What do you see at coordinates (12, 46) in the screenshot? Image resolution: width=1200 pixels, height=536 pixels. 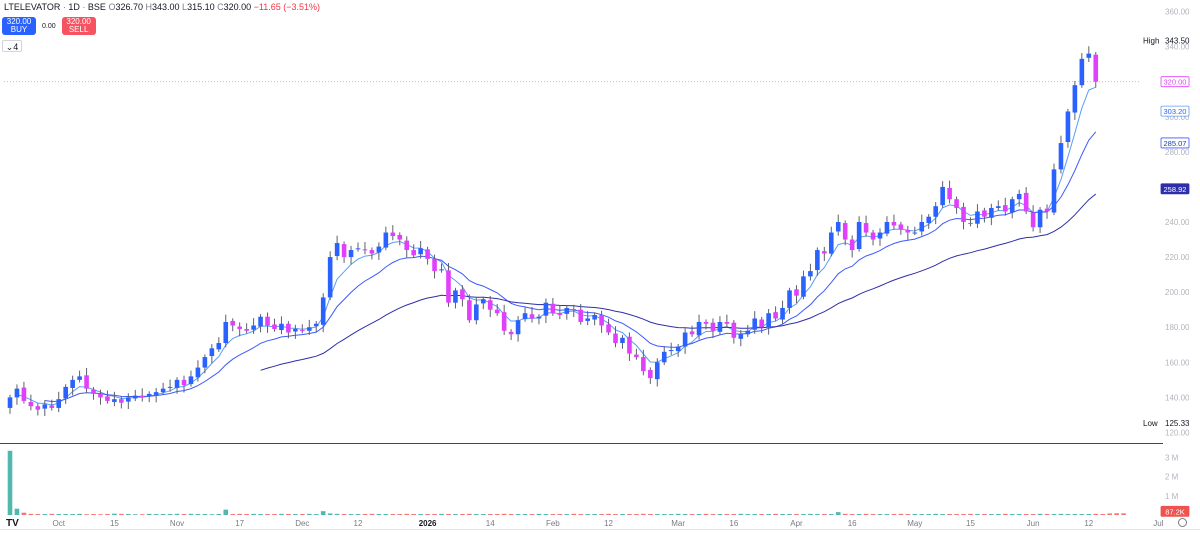 I see `indicators-toggle-button: ⌄4` at bounding box center [12, 46].